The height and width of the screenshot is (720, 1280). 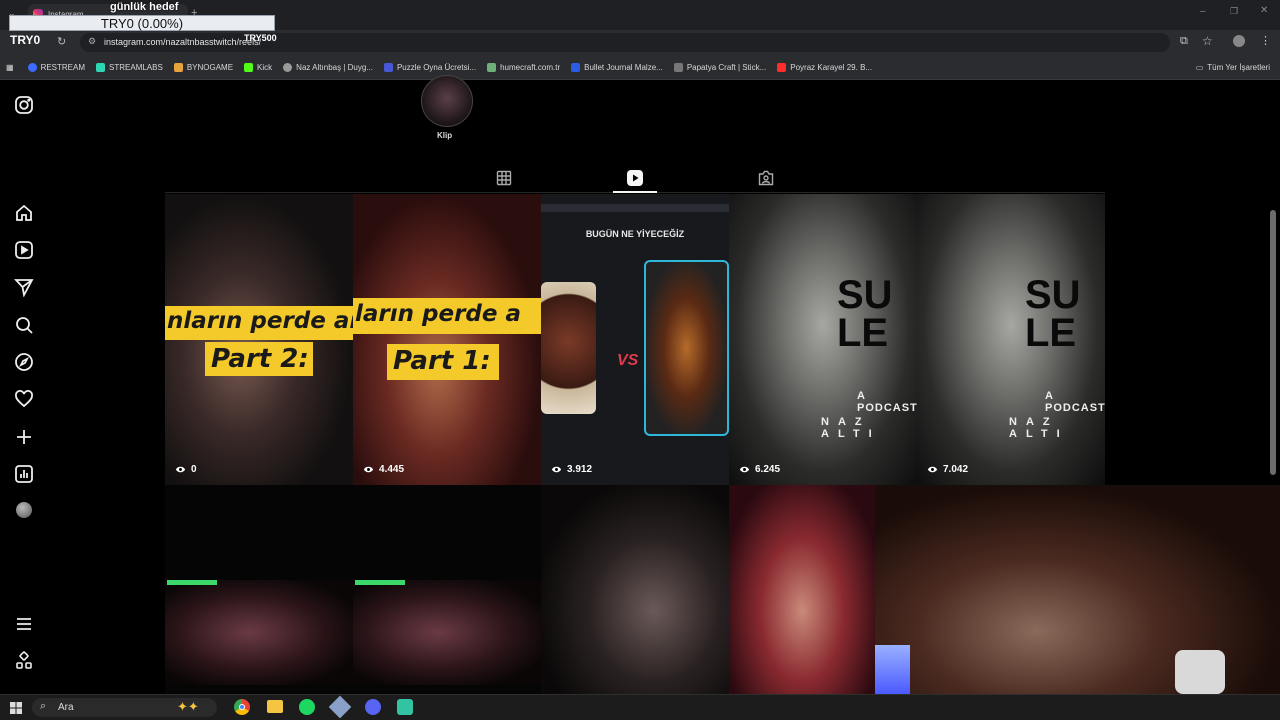 I want to click on bookmark-restream: RESTREAM, so click(x=56, y=67).